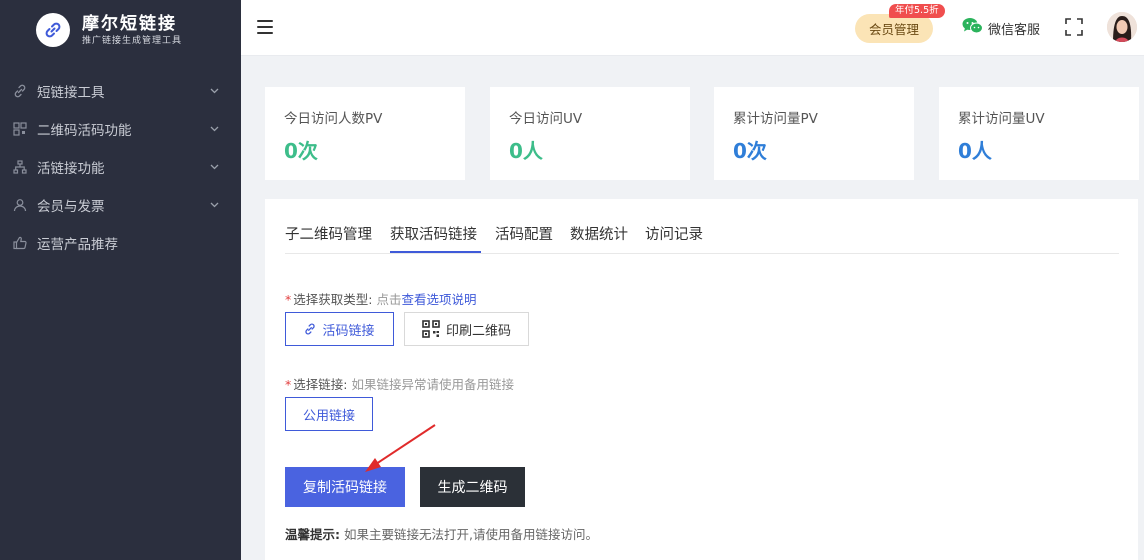  Describe the element at coordinates (1039, 133) in the screenshot. I see `stat-card-total-uv: 累计访问量UV 0人` at that location.